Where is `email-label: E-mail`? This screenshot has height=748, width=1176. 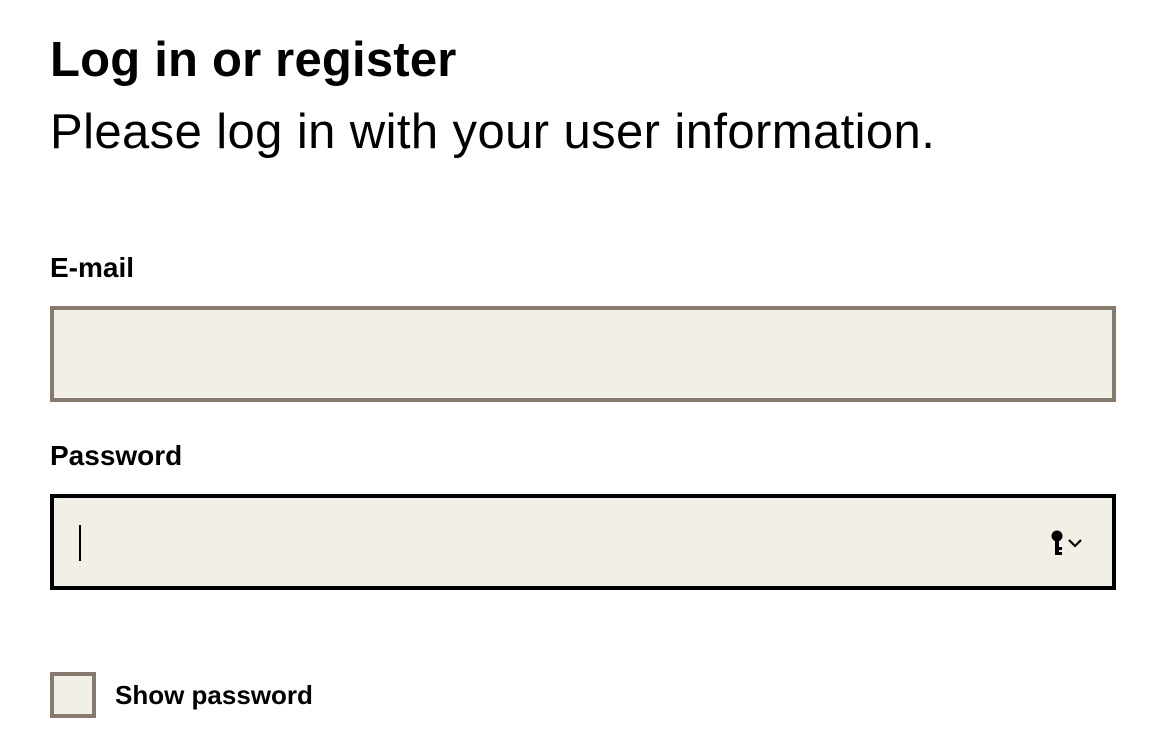
email-label: E-mail is located at coordinates (92, 267).